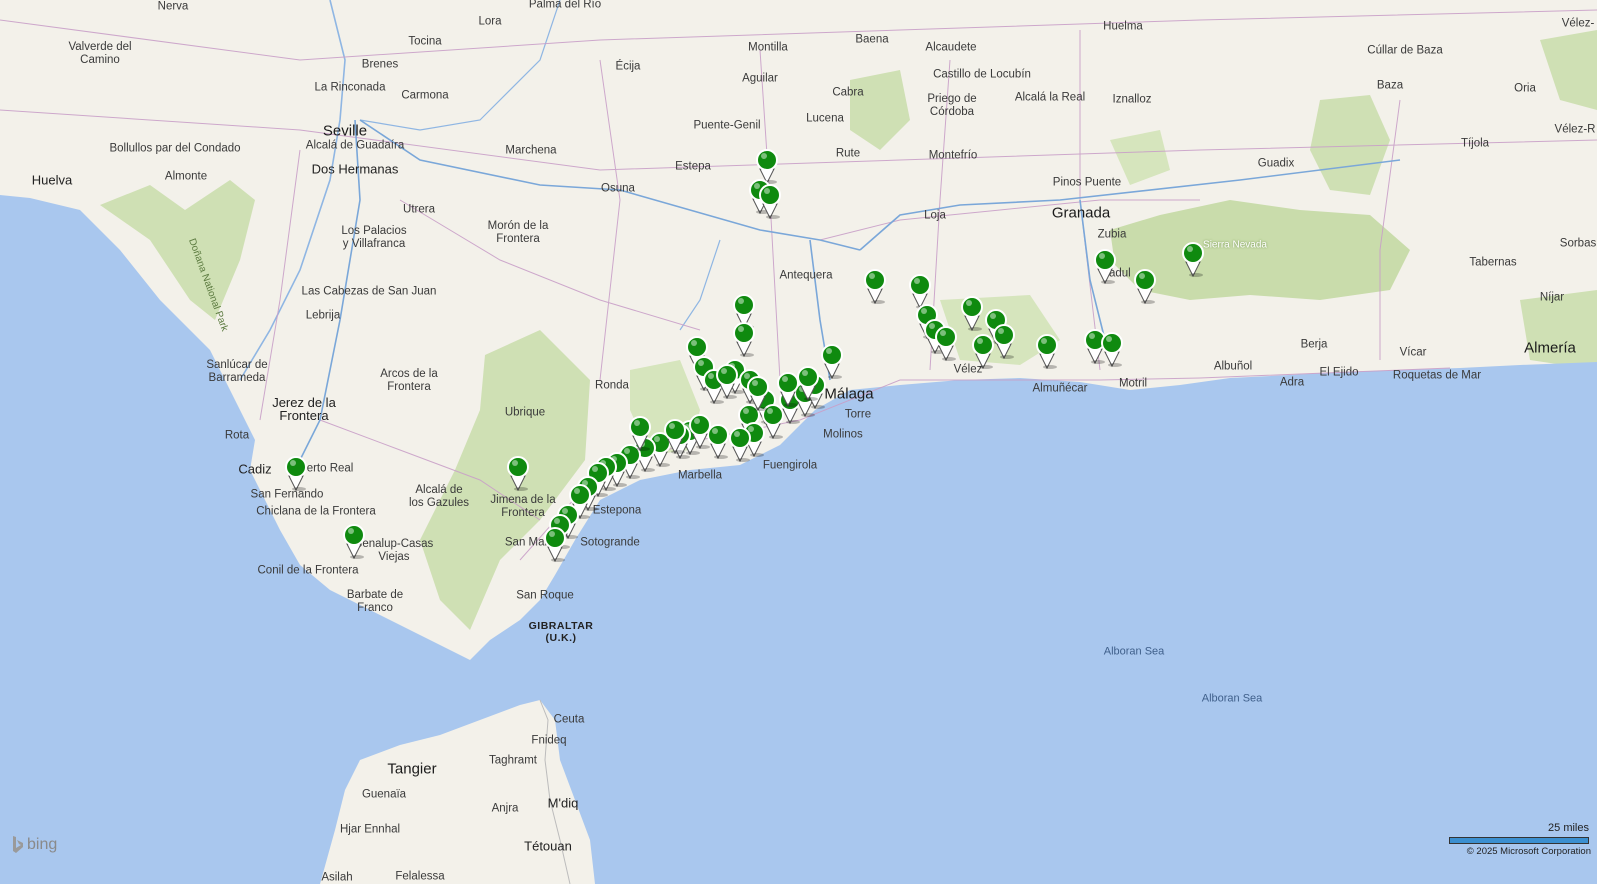 This screenshot has height=884, width=1597. Describe the element at coordinates (982, 74) in the screenshot. I see `place-label: Castillo de Locubín` at that location.